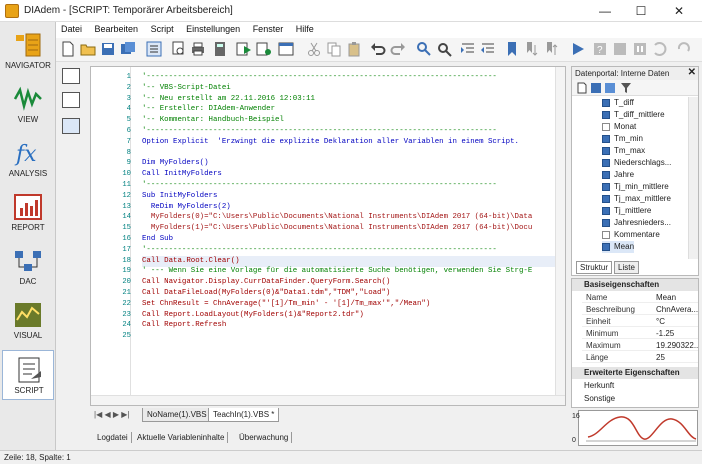  I want to click on tree-scrollbar, so click(693, 178).